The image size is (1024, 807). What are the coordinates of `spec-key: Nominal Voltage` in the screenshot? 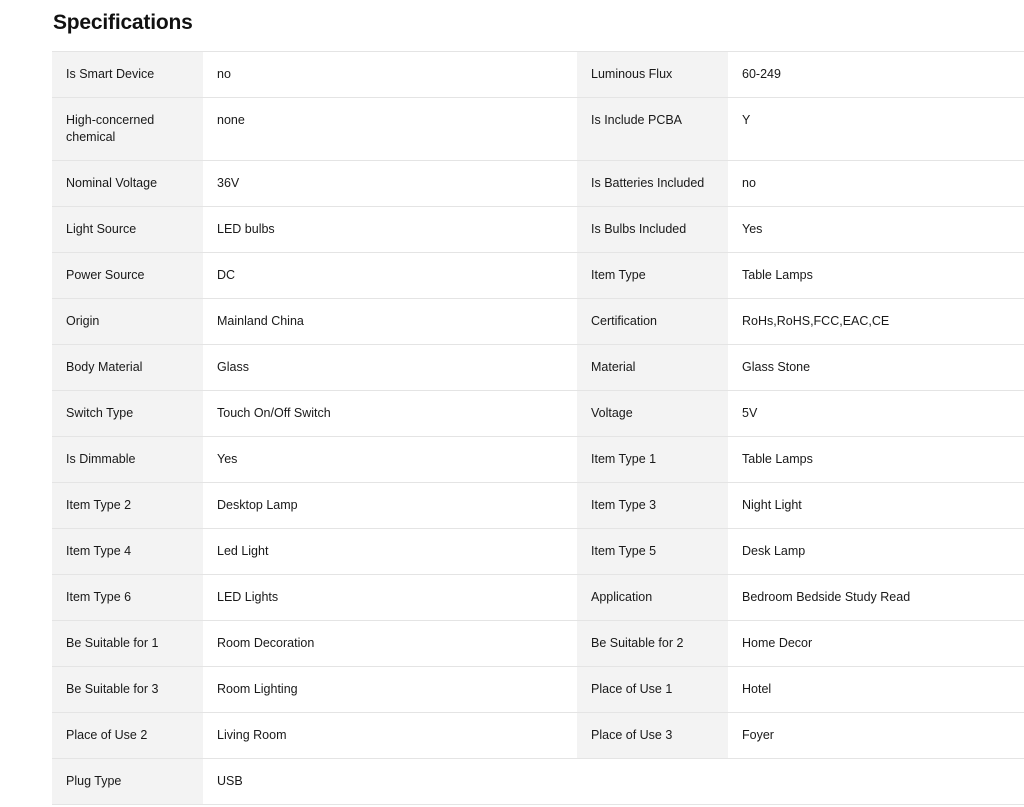 It's located at (127, 183).